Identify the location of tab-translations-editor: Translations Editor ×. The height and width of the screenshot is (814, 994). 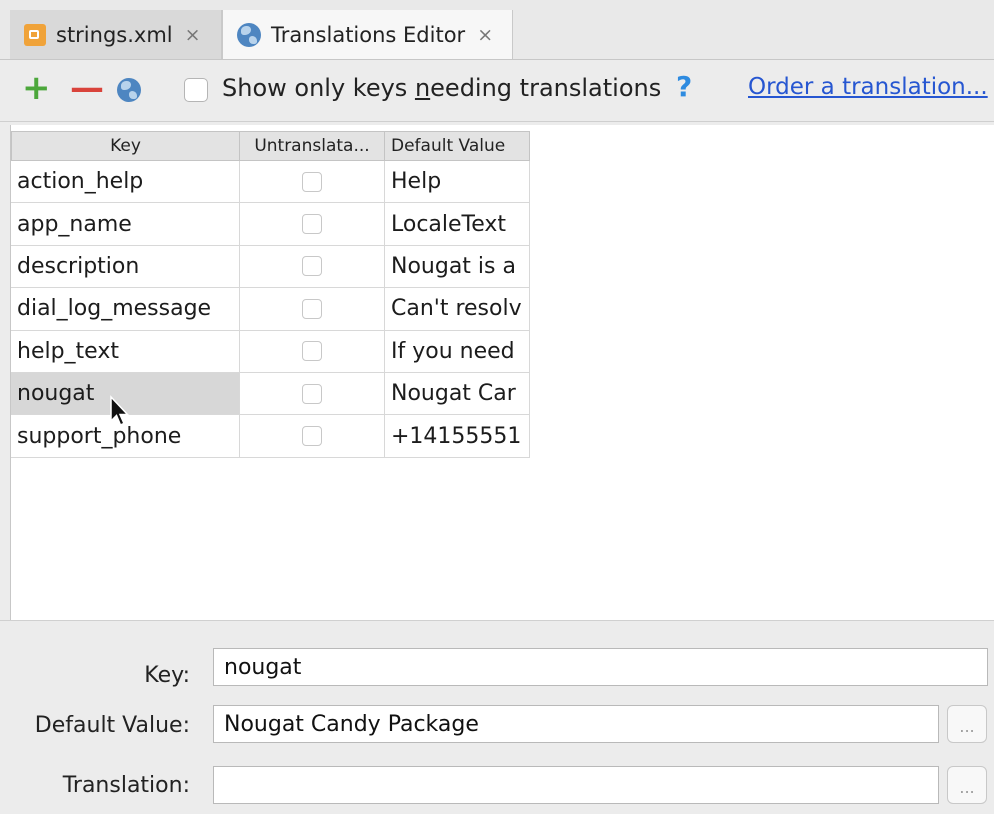
(367, 34).